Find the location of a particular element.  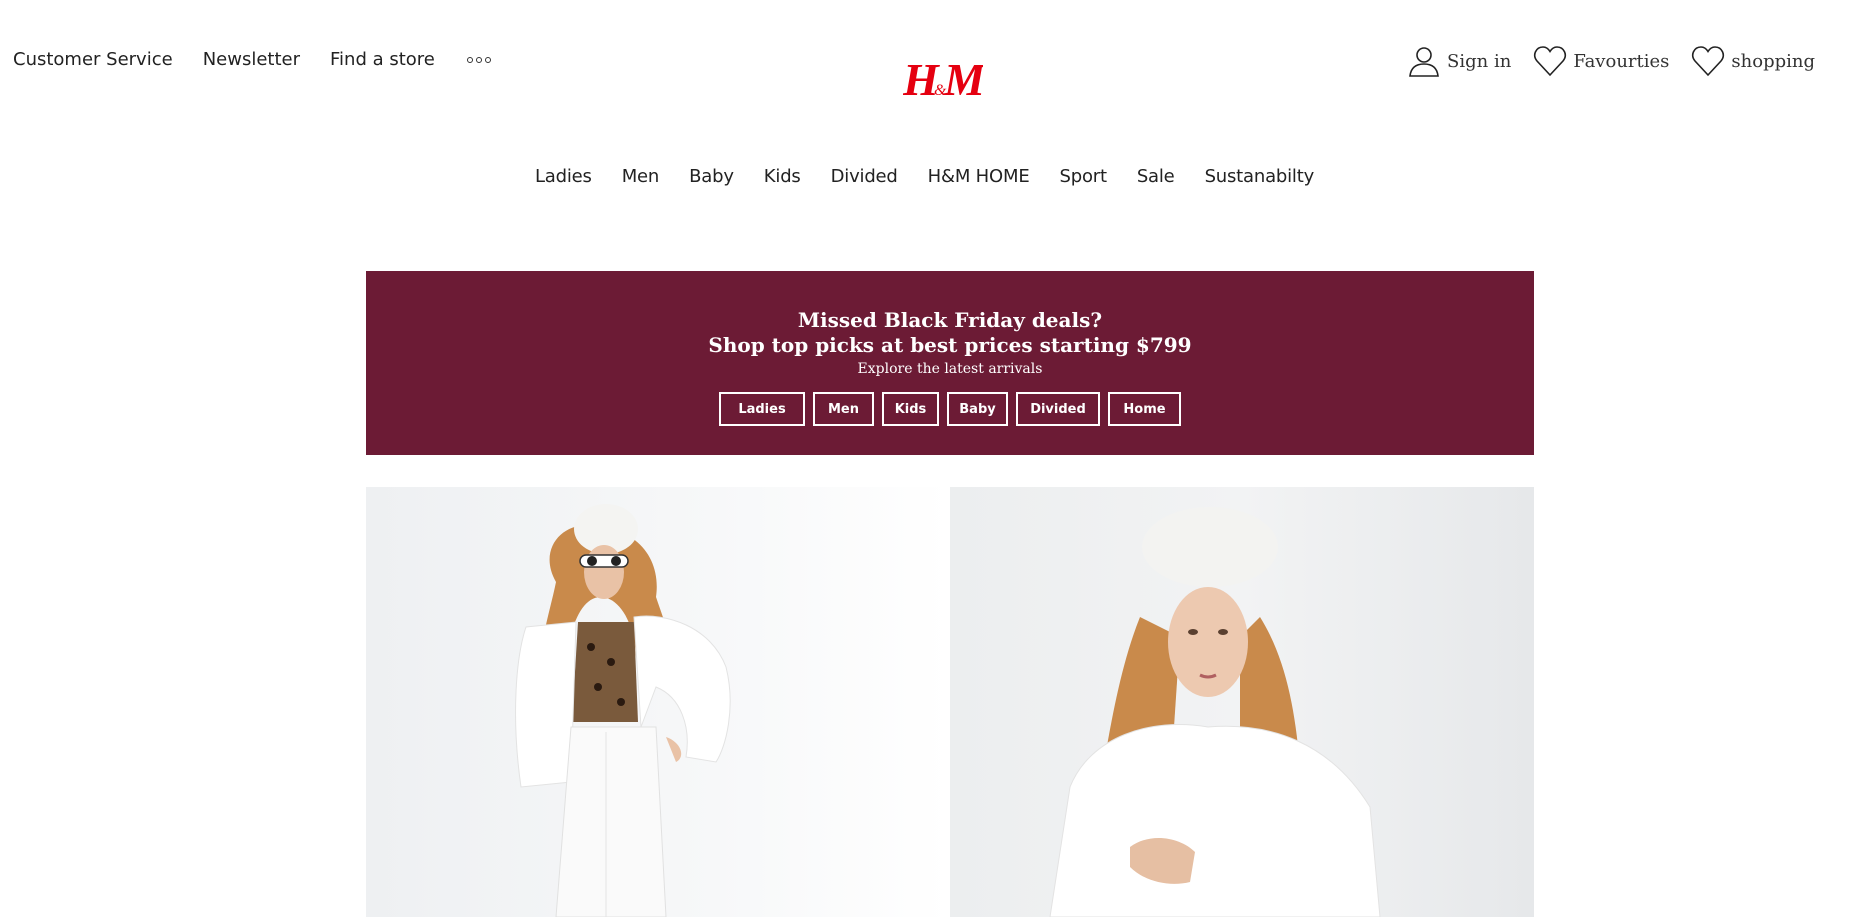

find-store-link: Find a store is located at coordinates (382, 59).